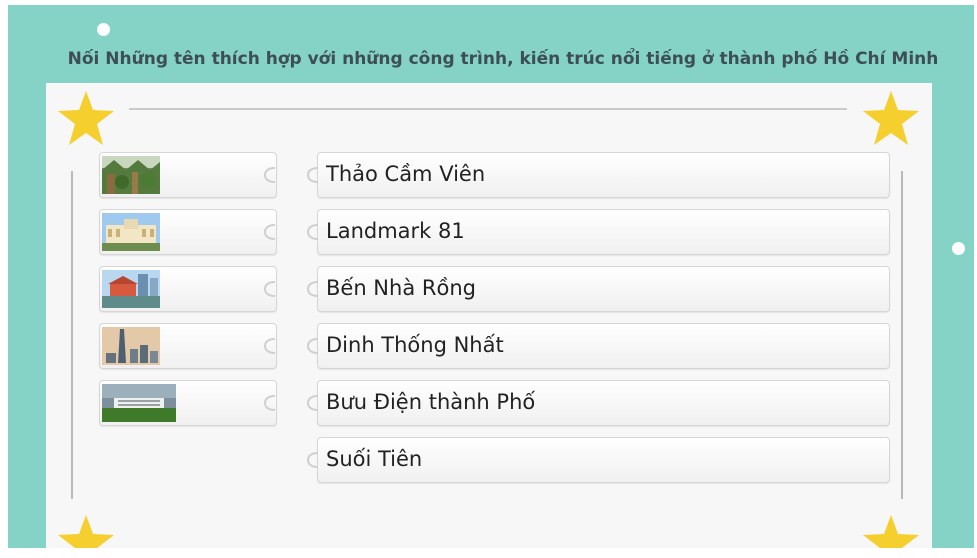  Describe the element at coordinates (395, 231) in the screenshot. I see `name-tile-label: Landmark 81` at that location.